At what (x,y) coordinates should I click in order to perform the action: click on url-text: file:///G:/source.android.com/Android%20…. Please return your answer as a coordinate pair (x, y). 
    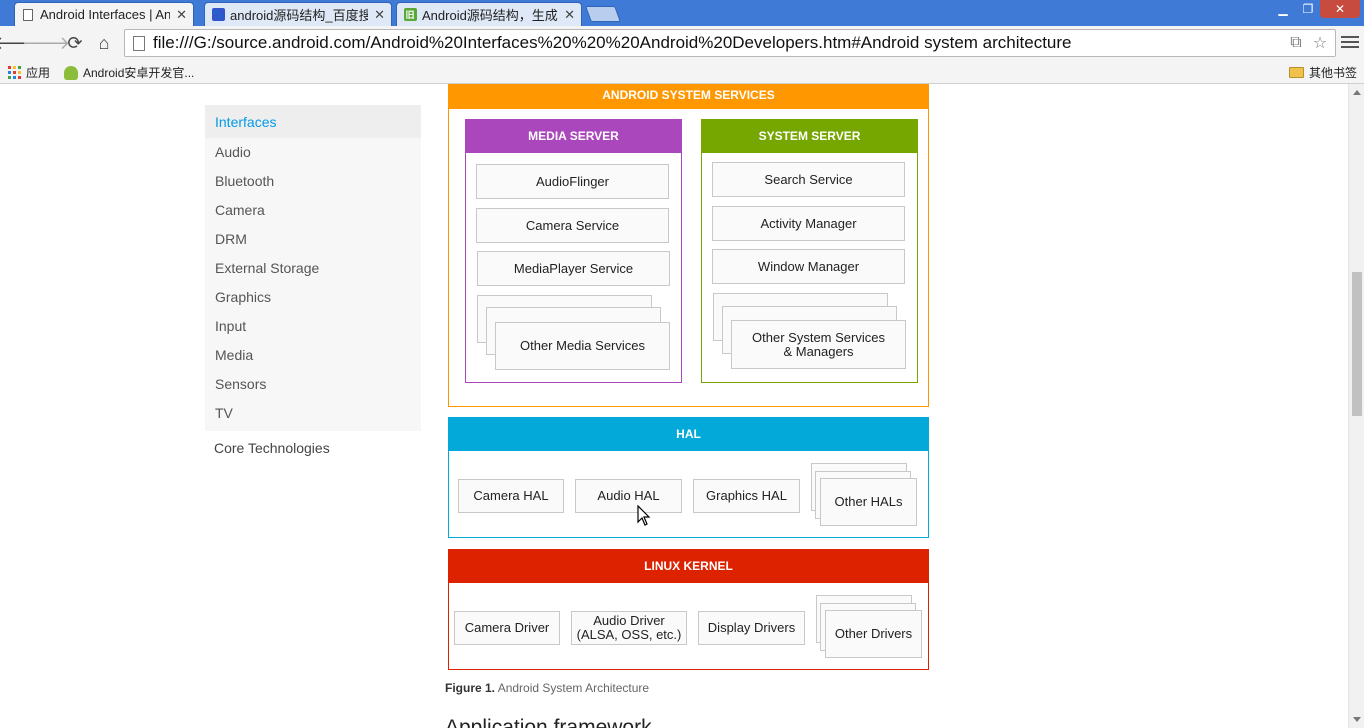
    Looking at the image, I should click on (612, 42).